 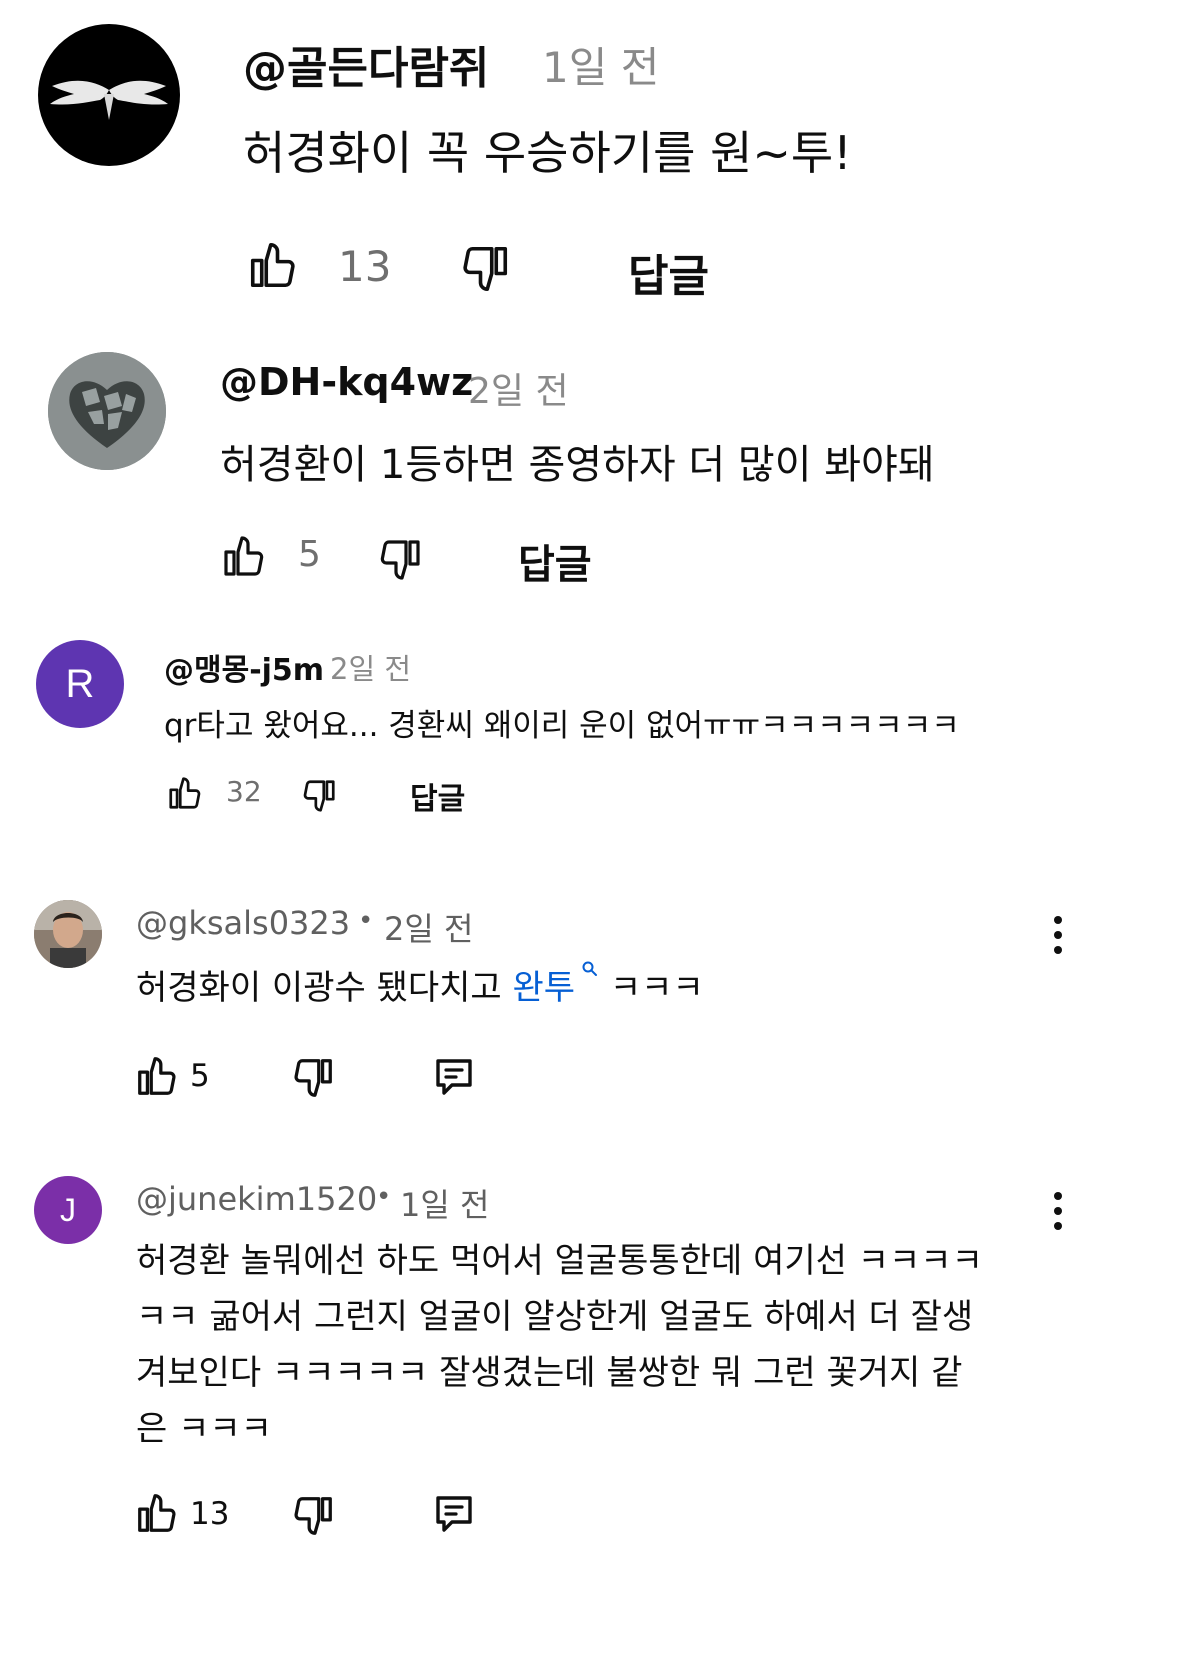 I want to click on stone-heart-image, so click(x=107, y=411).